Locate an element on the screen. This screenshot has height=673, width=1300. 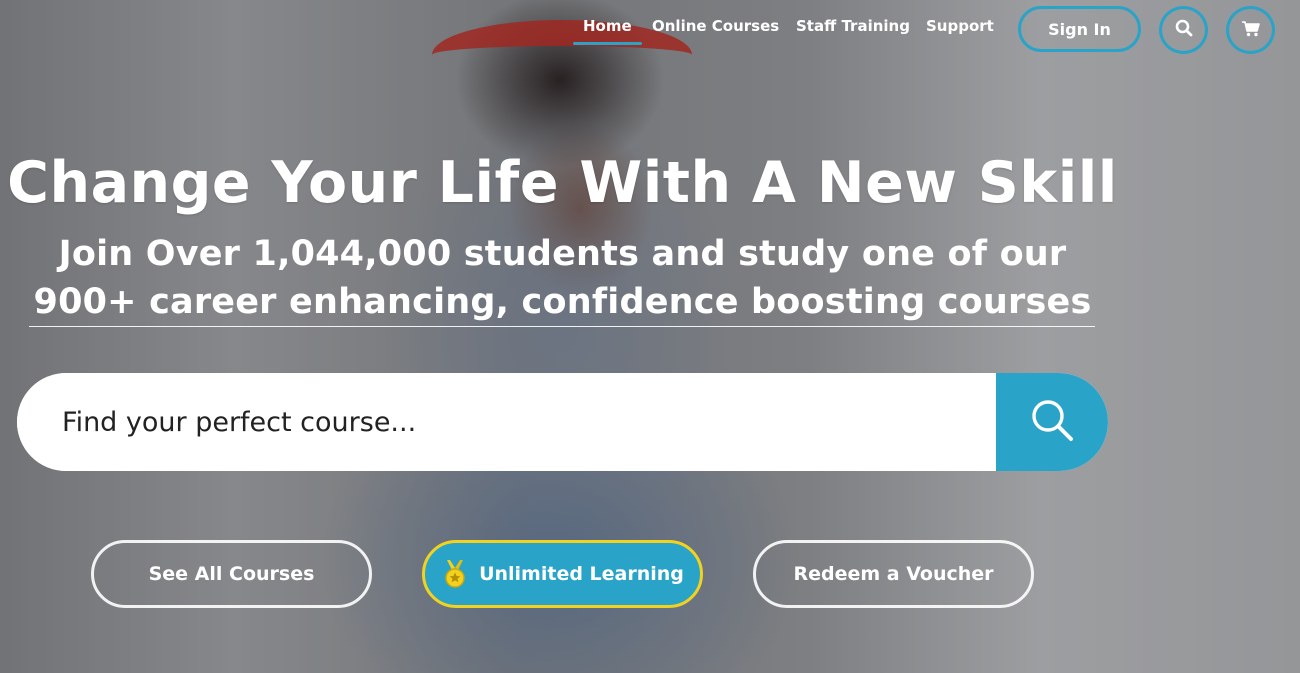
medal-icon is located at coordinates (455, 574).